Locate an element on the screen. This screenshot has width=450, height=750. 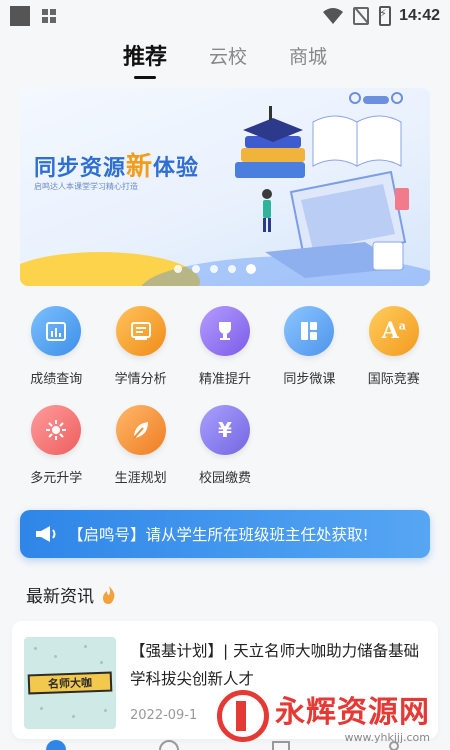
feature-diverse-admission: 多元升学 is located at coordinates (56, 445).